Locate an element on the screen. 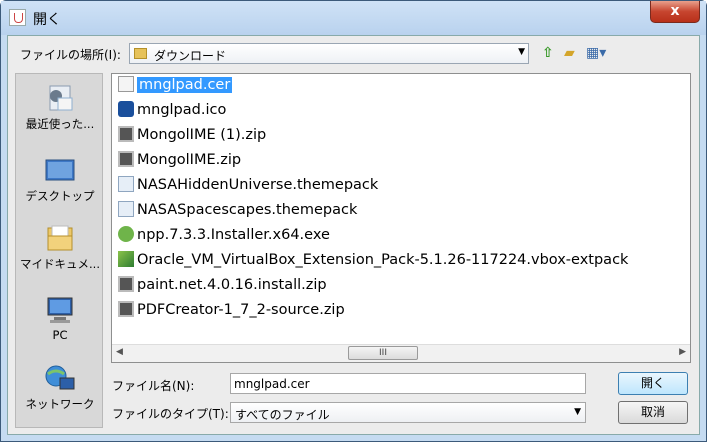 The width and height of the screenshot is (707, 442). open-button: 開く is located at coordinates (653, 383).